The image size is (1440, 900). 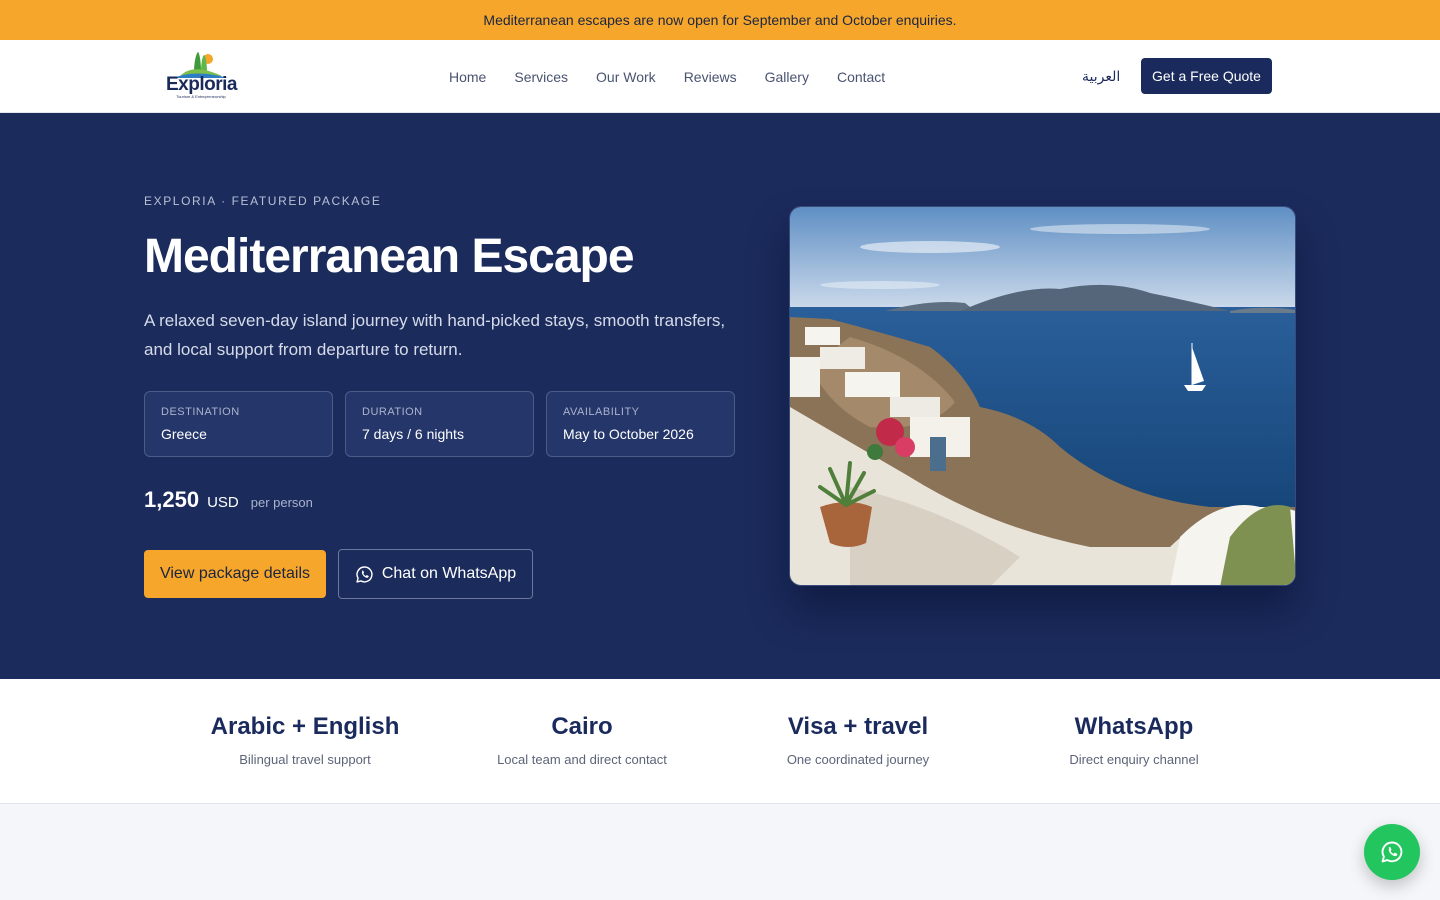 What do you see at coordinates (305, 726) in the screenshot?
I see `highlight-title: Arabic + English` at bounding box center [305, 726].